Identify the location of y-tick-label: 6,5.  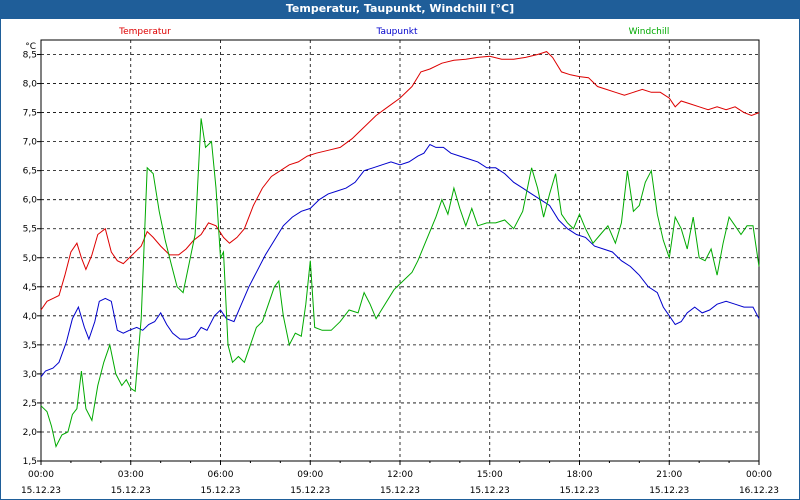
(30, 172).